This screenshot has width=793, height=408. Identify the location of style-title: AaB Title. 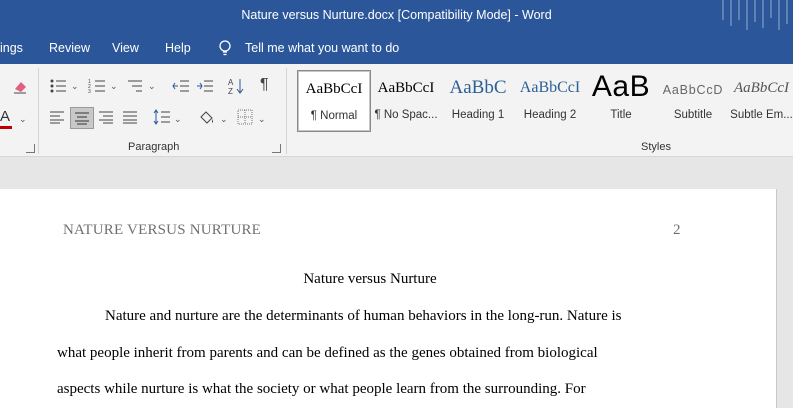
(621, 100).